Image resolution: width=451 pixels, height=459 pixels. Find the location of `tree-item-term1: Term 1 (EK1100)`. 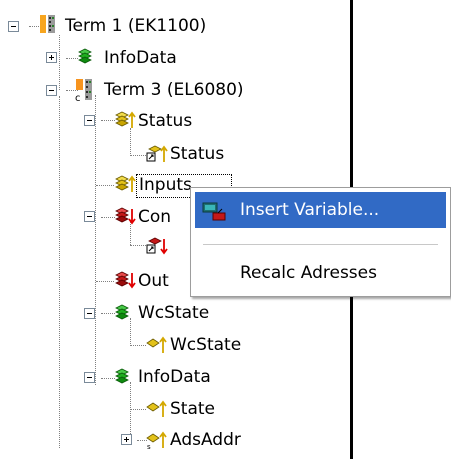

tree-item-term1: Term 1 (EK1100) is located at coordinates (135, 26).